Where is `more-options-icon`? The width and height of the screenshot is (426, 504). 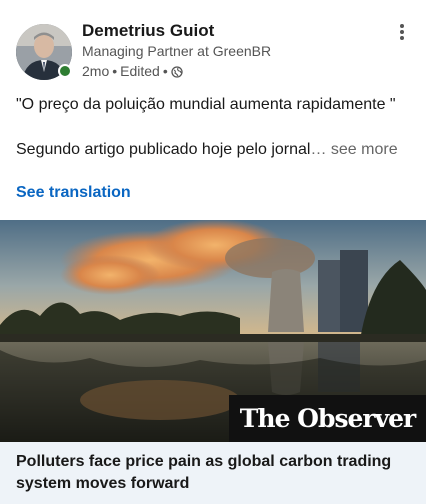 more-options-icon is located at coordinates (402, 33).